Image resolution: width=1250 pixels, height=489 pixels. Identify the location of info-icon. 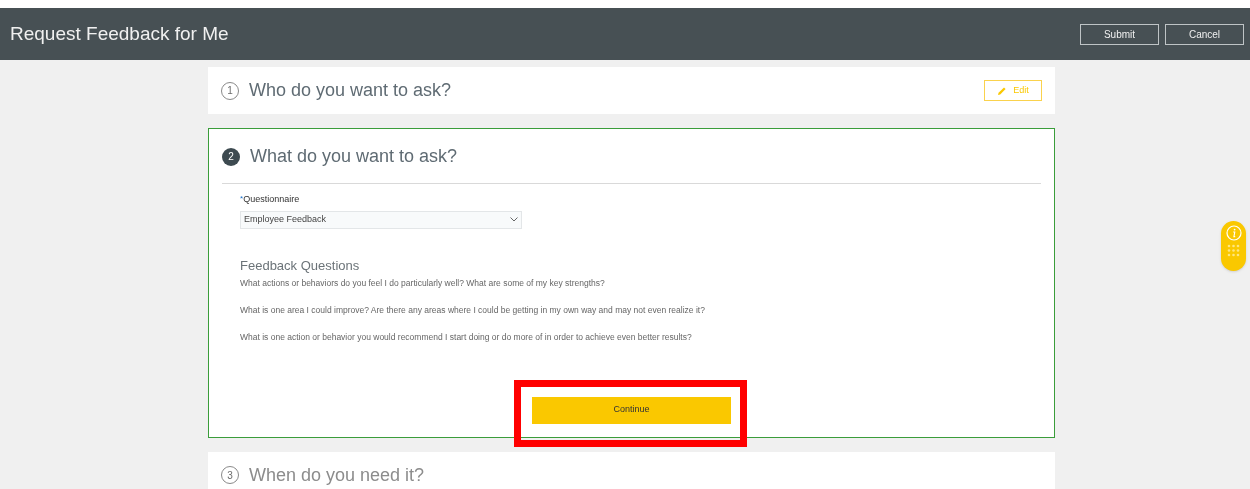
(1233, 233).